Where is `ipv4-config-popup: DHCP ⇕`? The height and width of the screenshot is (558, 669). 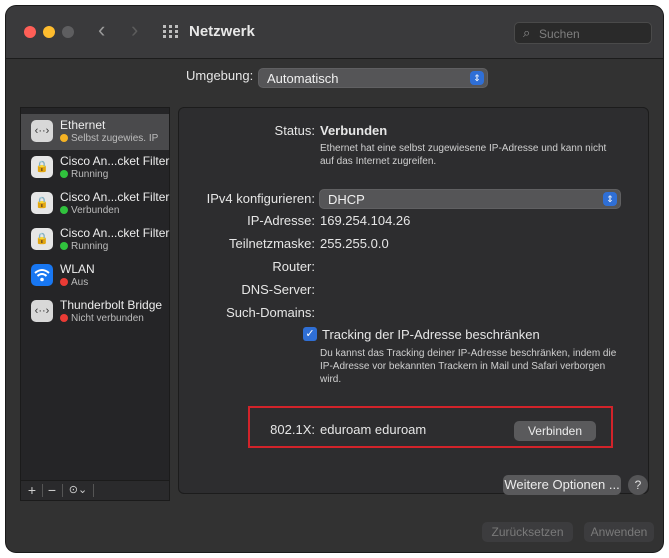 ipv4-config-popup: DHCP ⇕ is located at coordinates (470, 199).